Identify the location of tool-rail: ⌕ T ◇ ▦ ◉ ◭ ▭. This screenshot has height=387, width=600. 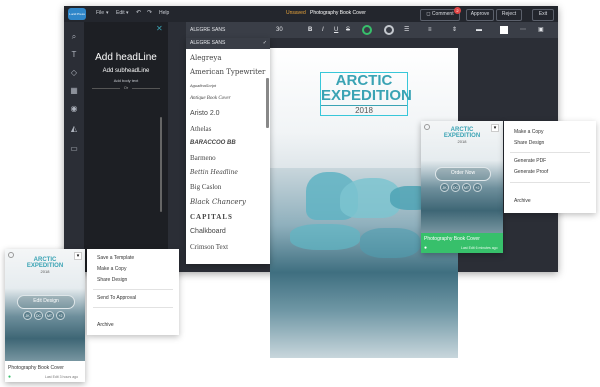
(74, 147).